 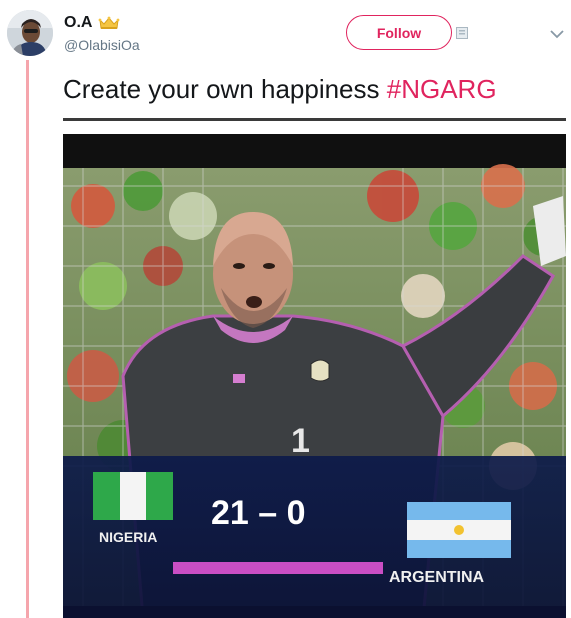 I want to click on crown-icon, so click(x=109, y=22).